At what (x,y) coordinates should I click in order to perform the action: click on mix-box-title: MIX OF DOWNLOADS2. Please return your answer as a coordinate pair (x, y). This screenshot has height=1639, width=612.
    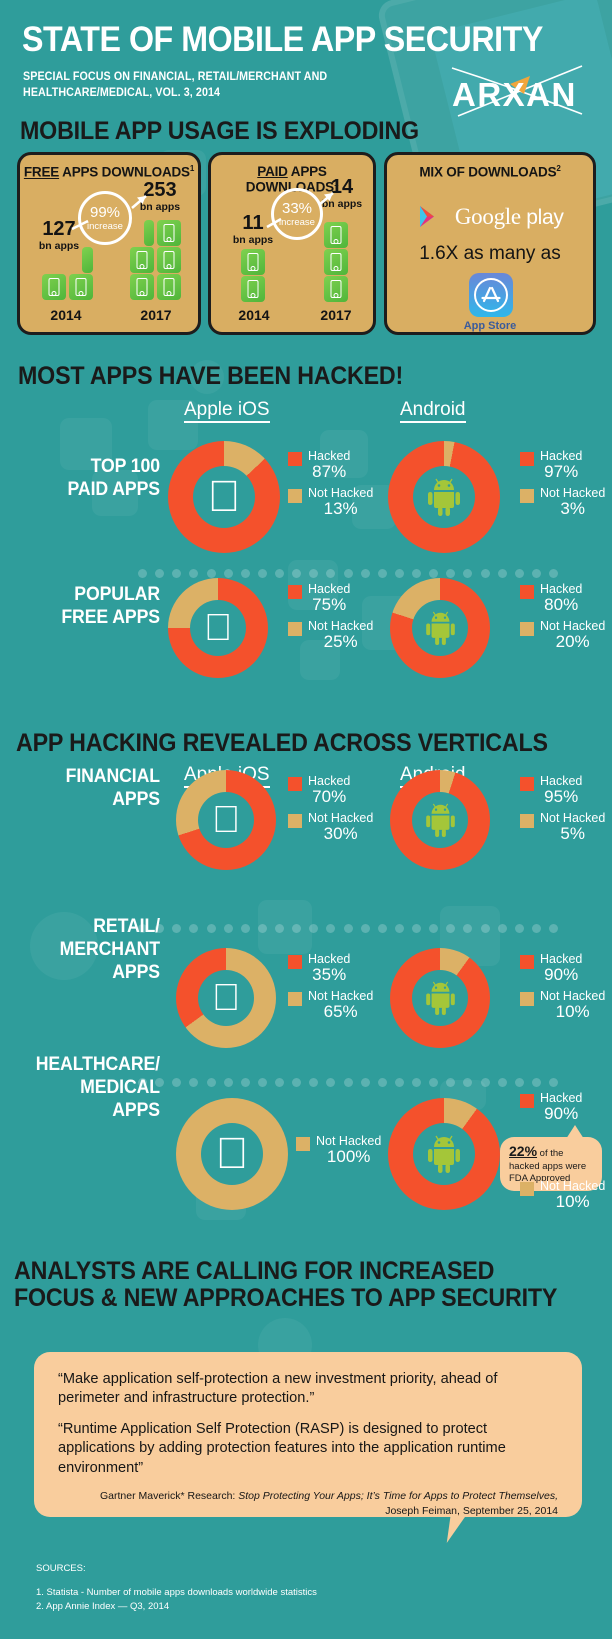
    Looking at the image, I should click on (490, 172).